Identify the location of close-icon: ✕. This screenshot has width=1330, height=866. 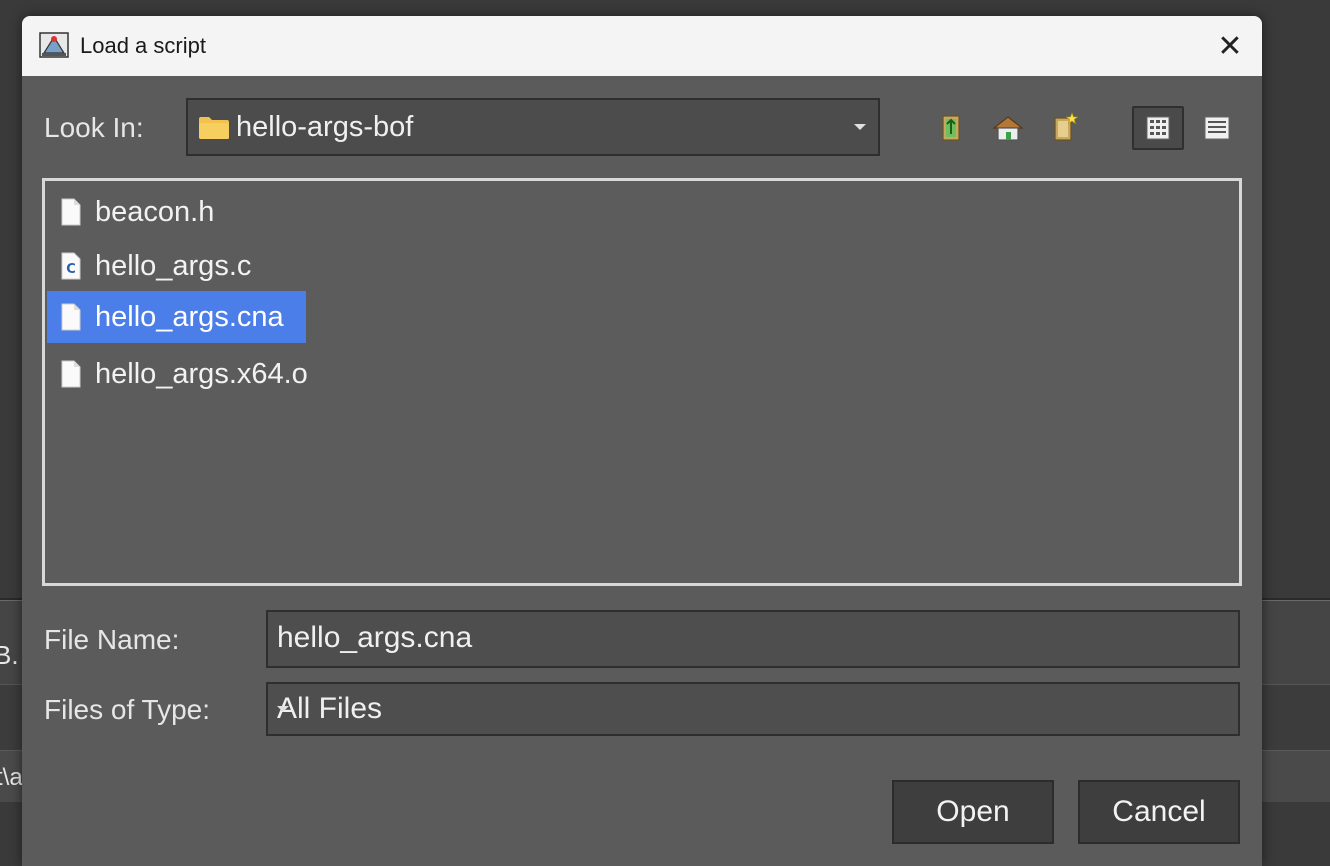
(1230, 46).